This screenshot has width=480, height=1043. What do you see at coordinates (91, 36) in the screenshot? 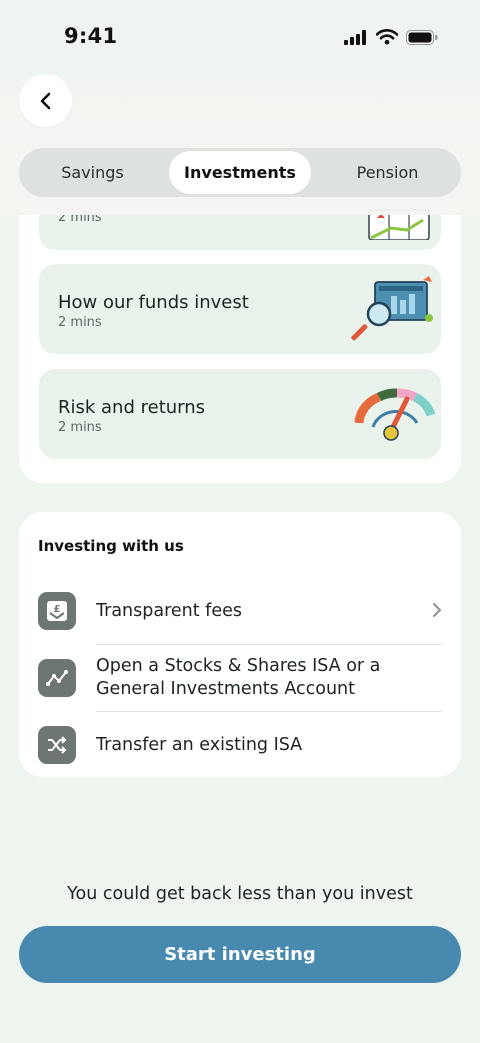
I see `status-time: 9:41` at bounding box center [91, 36].